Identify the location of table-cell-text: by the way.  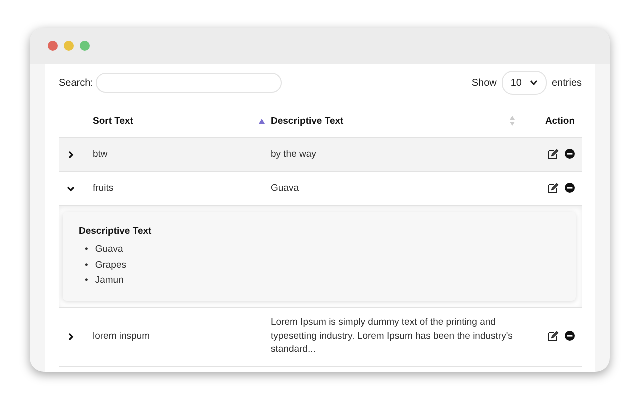
(294, 155).